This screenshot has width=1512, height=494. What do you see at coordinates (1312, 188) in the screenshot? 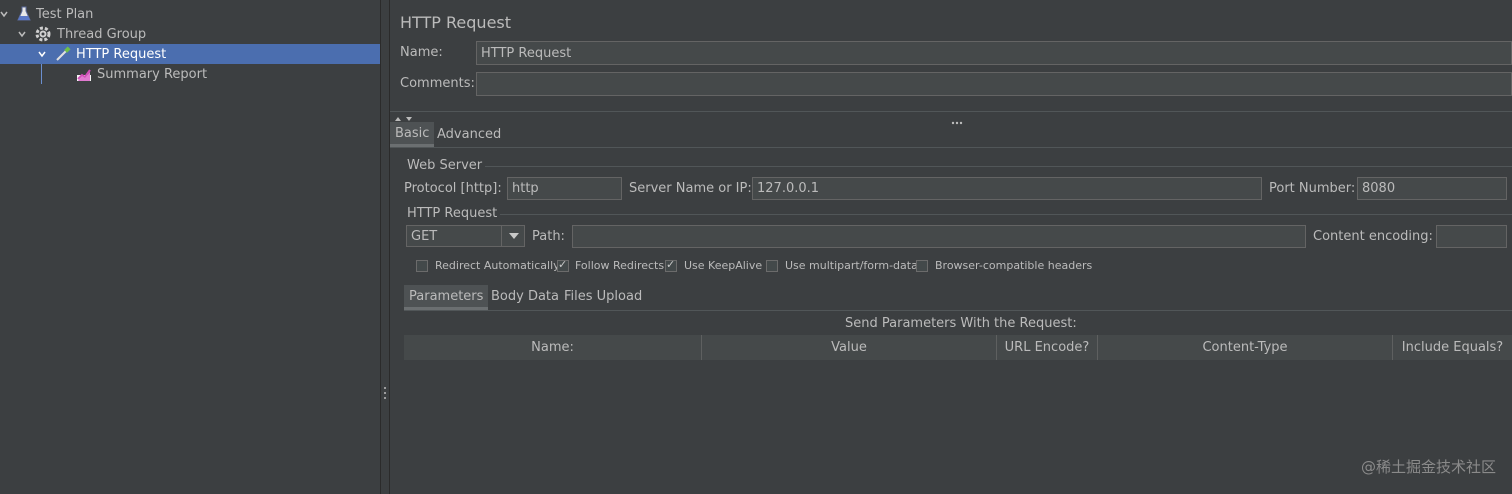
I see `port-number-label: Port Number:` at bounding box center [1312, 188].